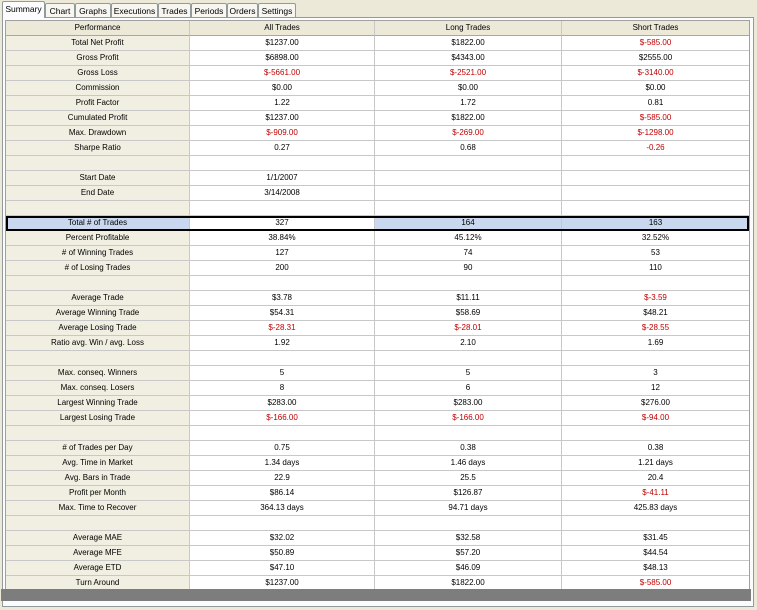  What do you see at coordinates (655, 268) in the screenshot?
I see `value-short-trades: 110` at bounding box center [655, 268].